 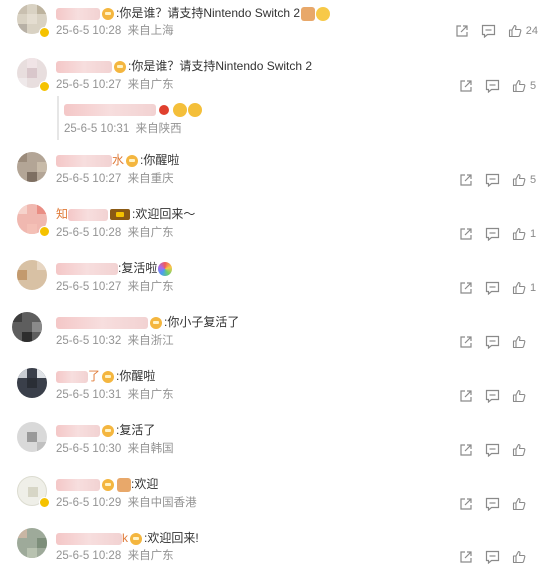 I want to click on comment-date: 25-6-5 10:31, so click(x=89, y=395).